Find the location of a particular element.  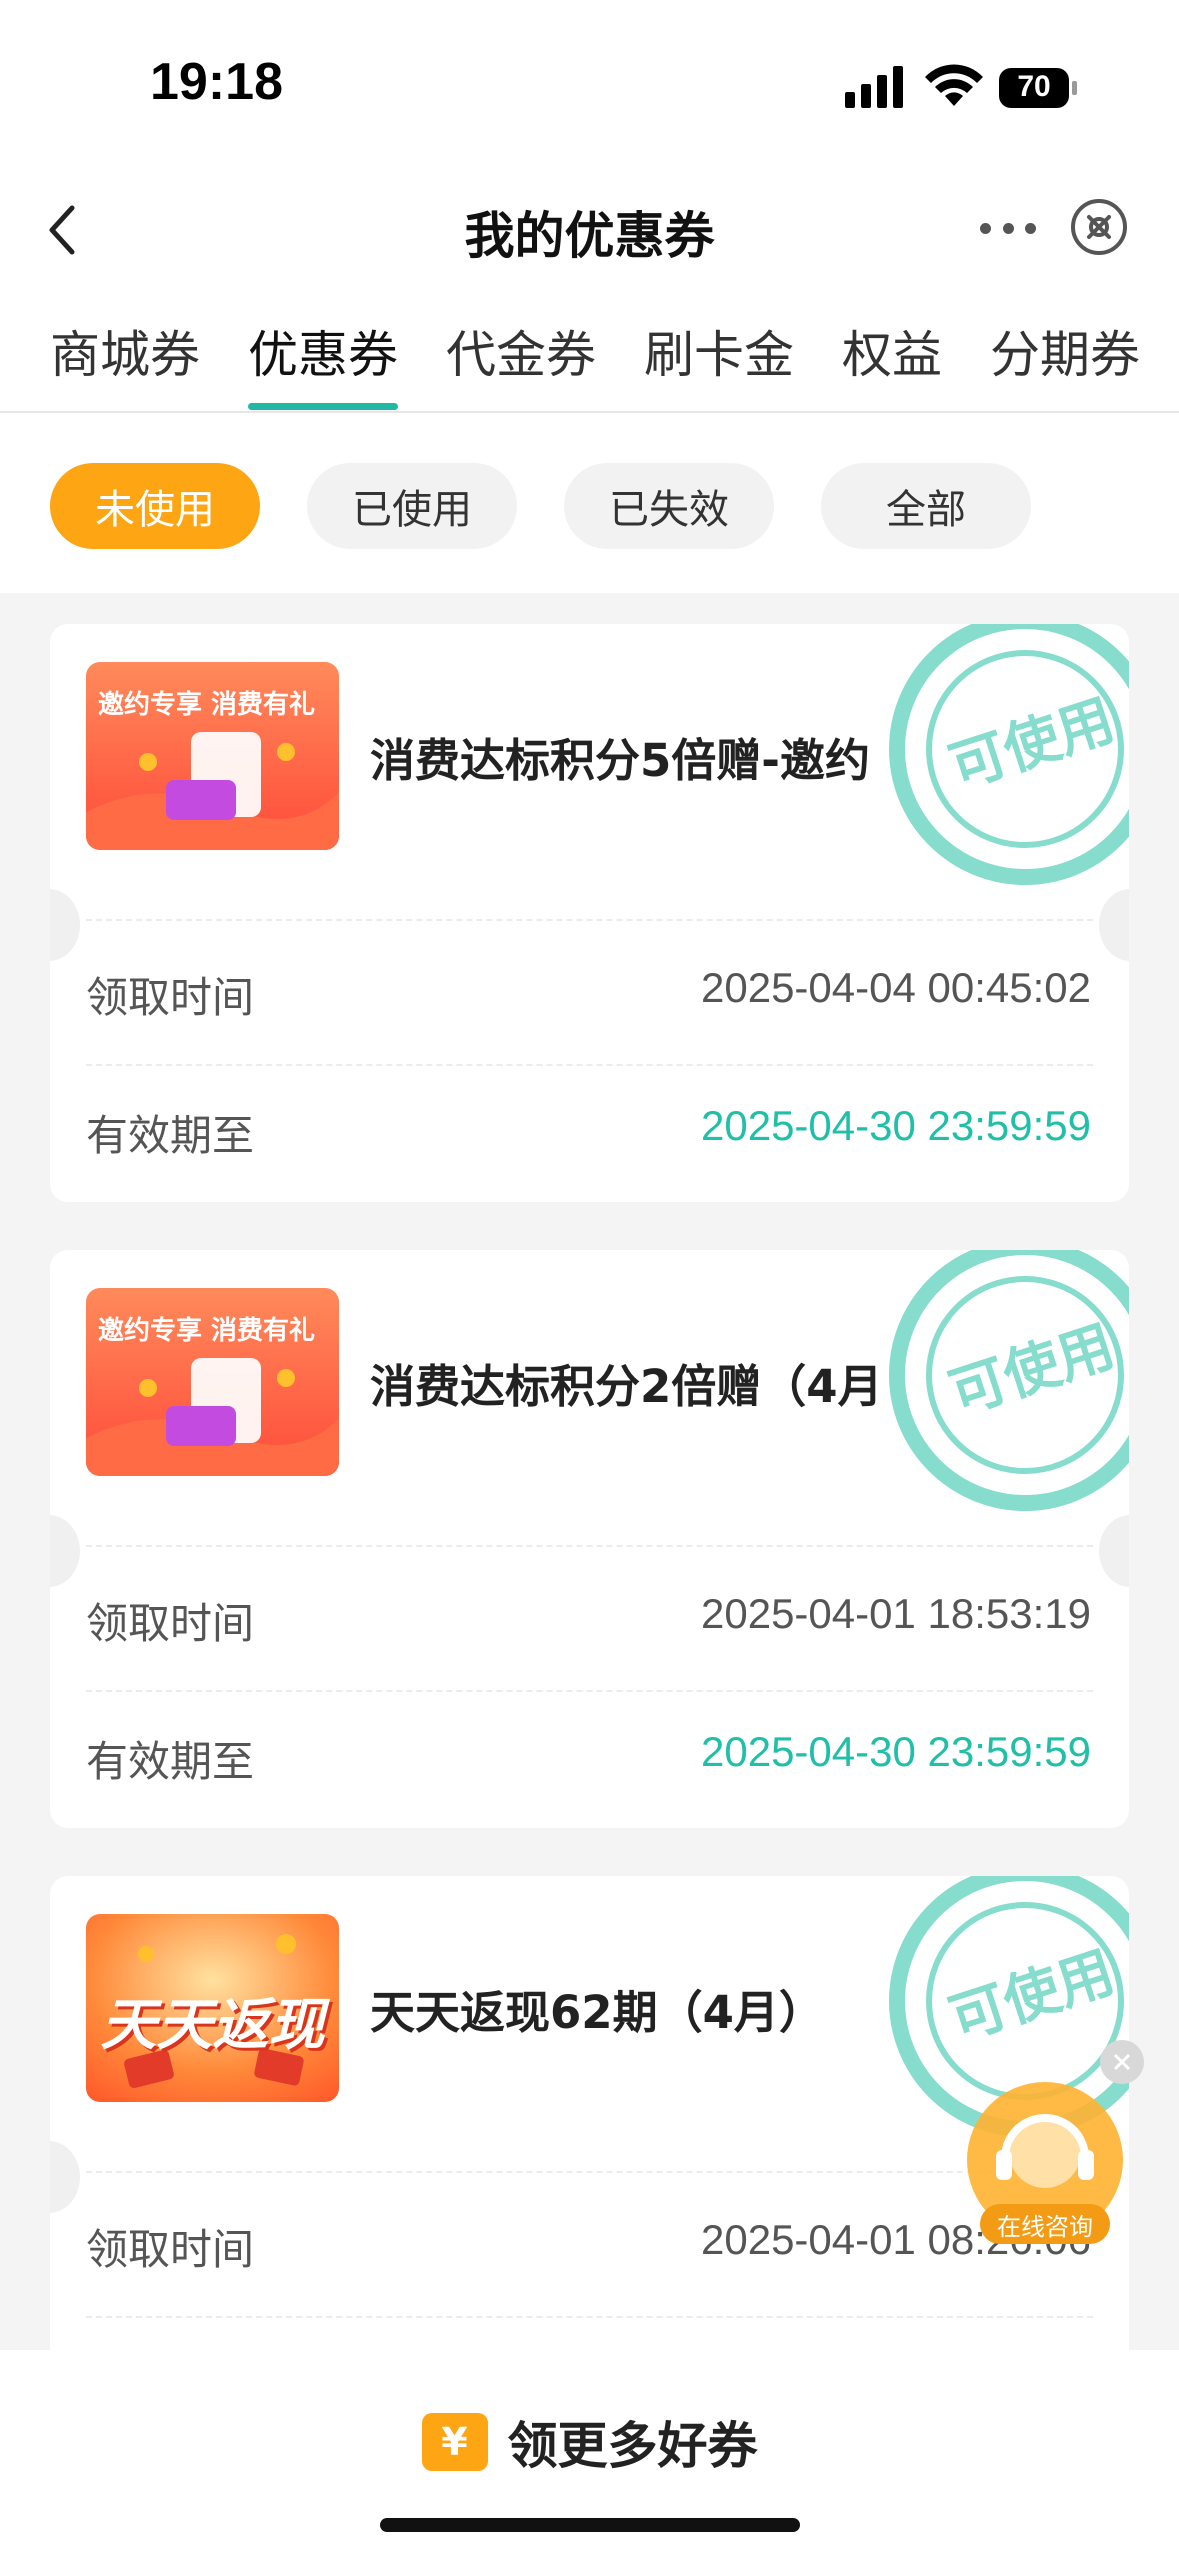

wifi-icon is located at coordinates (954, 85).